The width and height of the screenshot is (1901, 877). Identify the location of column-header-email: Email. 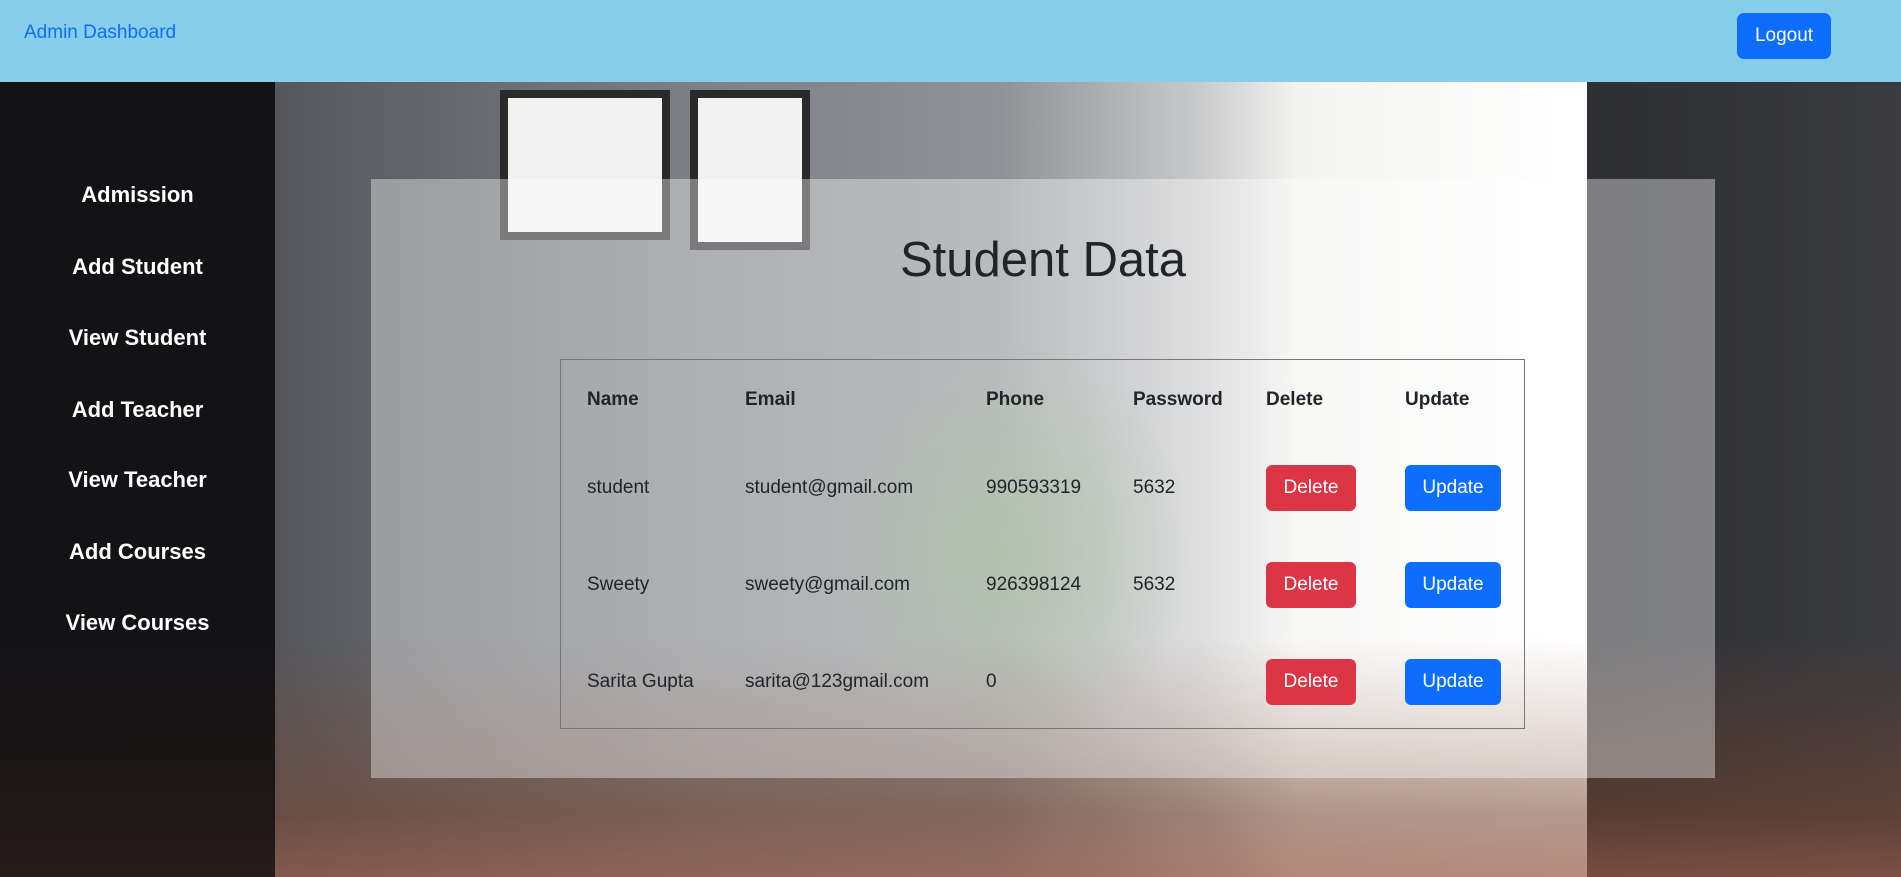
(770, 399).